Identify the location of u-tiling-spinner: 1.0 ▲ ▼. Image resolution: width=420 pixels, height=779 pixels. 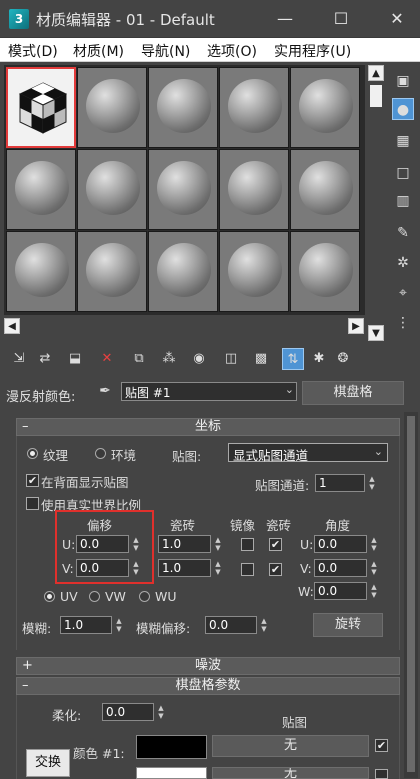
(189, 544).